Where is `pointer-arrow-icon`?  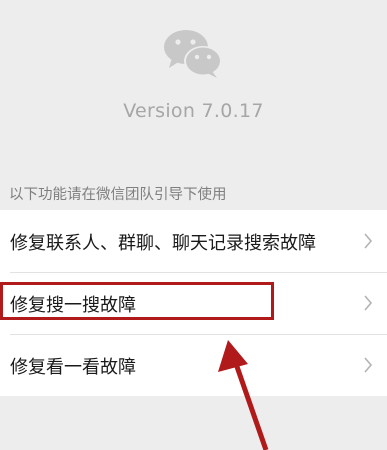
pointer-arrow-icon is located at coordinates (243, 395).